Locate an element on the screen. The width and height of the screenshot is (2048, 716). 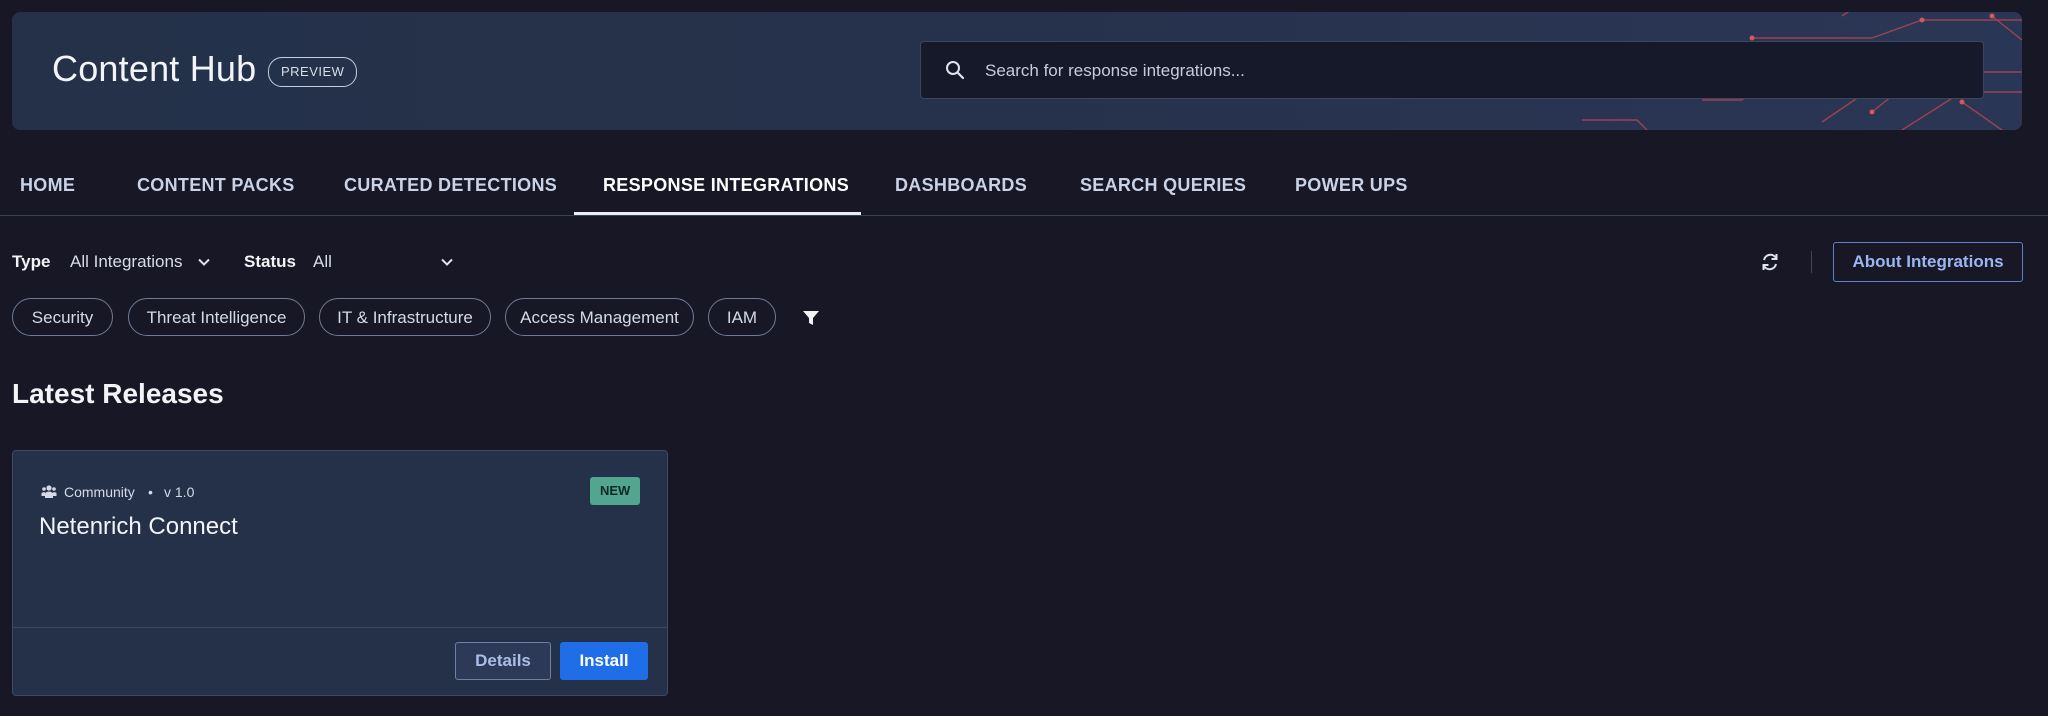
tab-dashboards: DASHBOARDS is located at coordinates (961, 184).